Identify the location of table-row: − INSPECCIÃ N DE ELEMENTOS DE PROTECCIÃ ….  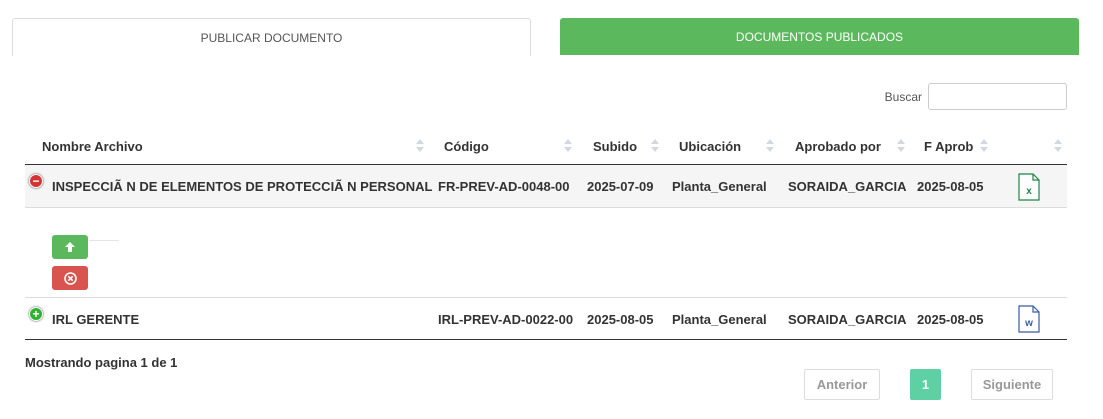
(546, 186).